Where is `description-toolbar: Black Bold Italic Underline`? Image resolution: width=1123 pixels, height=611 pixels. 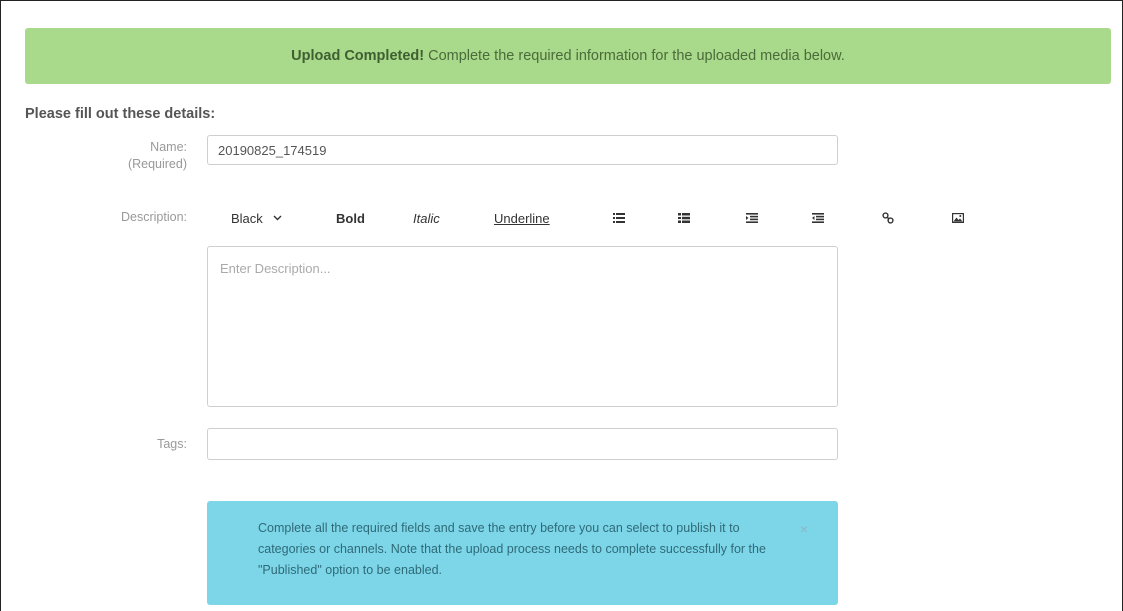 description-toolbar: Black Bold Italic Underline is located at coordinates (607, 218).